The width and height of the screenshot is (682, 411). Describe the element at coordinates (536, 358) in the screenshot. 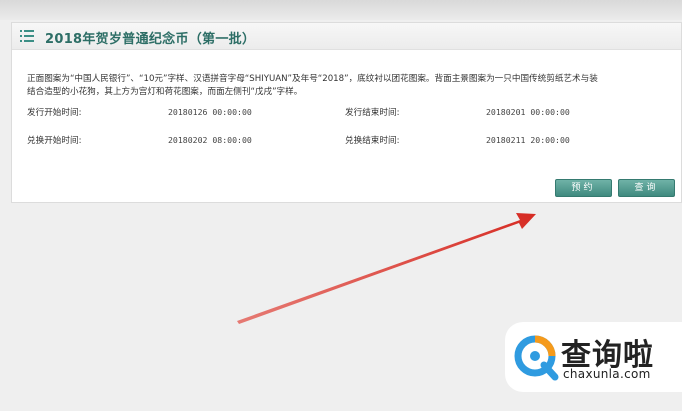

I see `chaxunla-q-icon` at that location.